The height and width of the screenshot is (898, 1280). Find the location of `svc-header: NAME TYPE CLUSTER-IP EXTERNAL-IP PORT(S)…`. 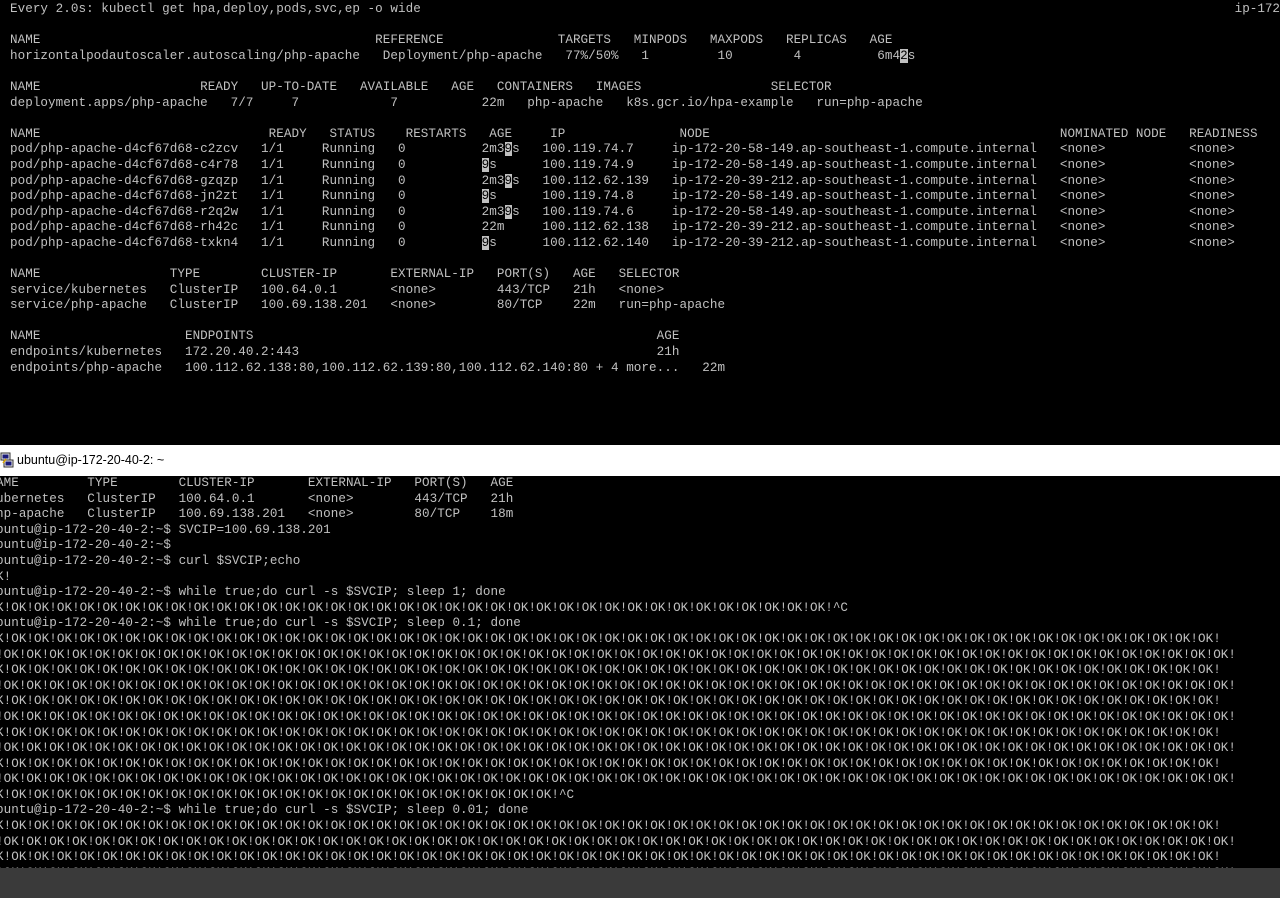

svc-header: NAME TYPE CLUSTER-IP EXTERNAL-IP PORT(S)… is located at coordinates (345, 274).